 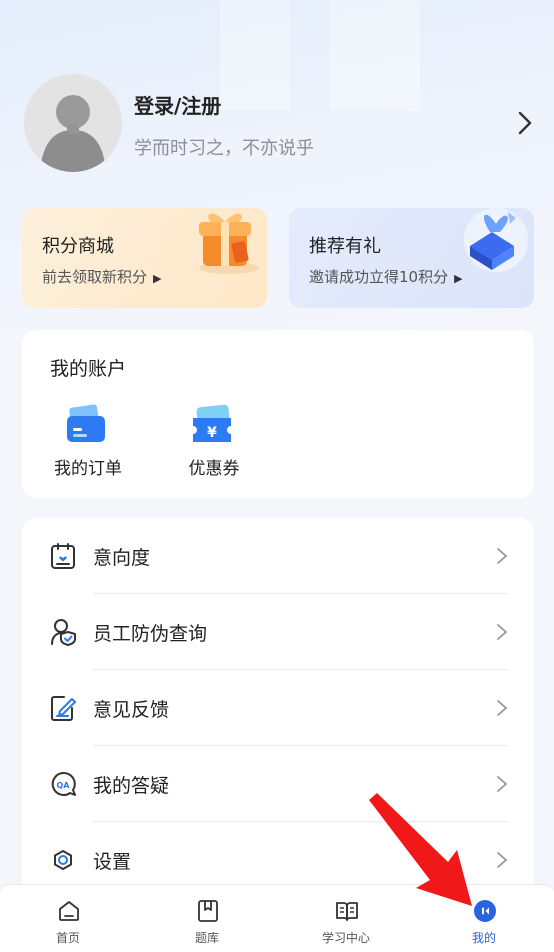 I want to click on coupons-entry: ¥ 优惠券, so click(x=214, y=442).